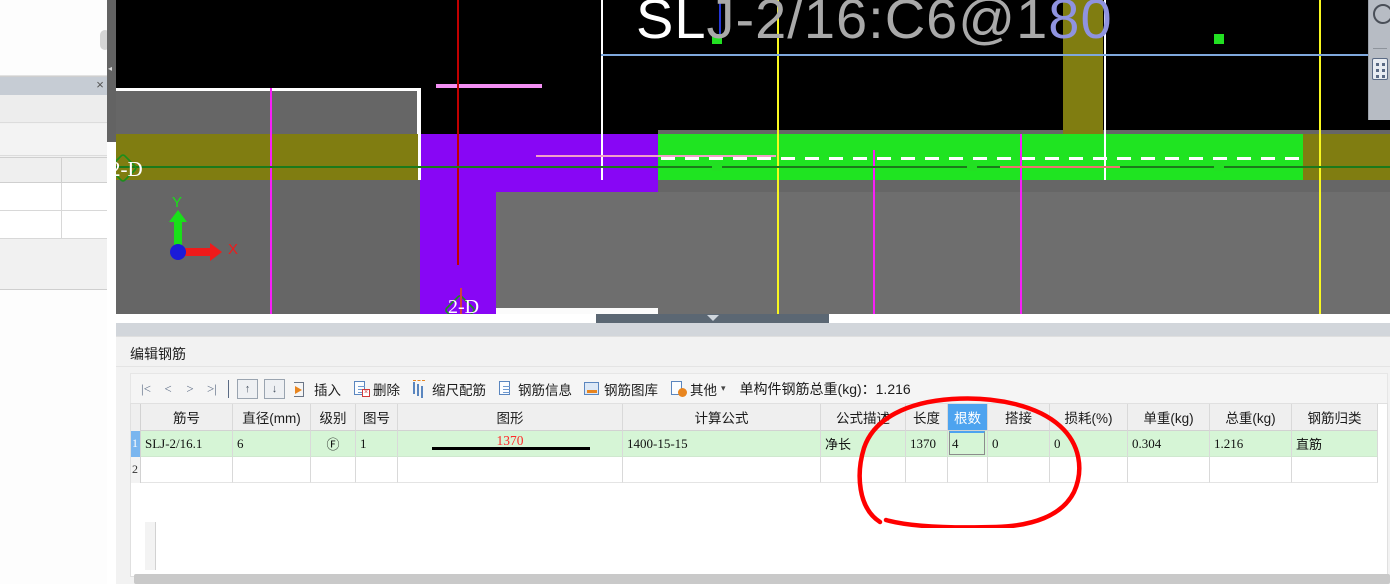 This screenshot has width=1390, height=584. What do you see at coordinates (268, 89) in the screenshot?
I see `outline-top-white` at bounding box center [268, 89].